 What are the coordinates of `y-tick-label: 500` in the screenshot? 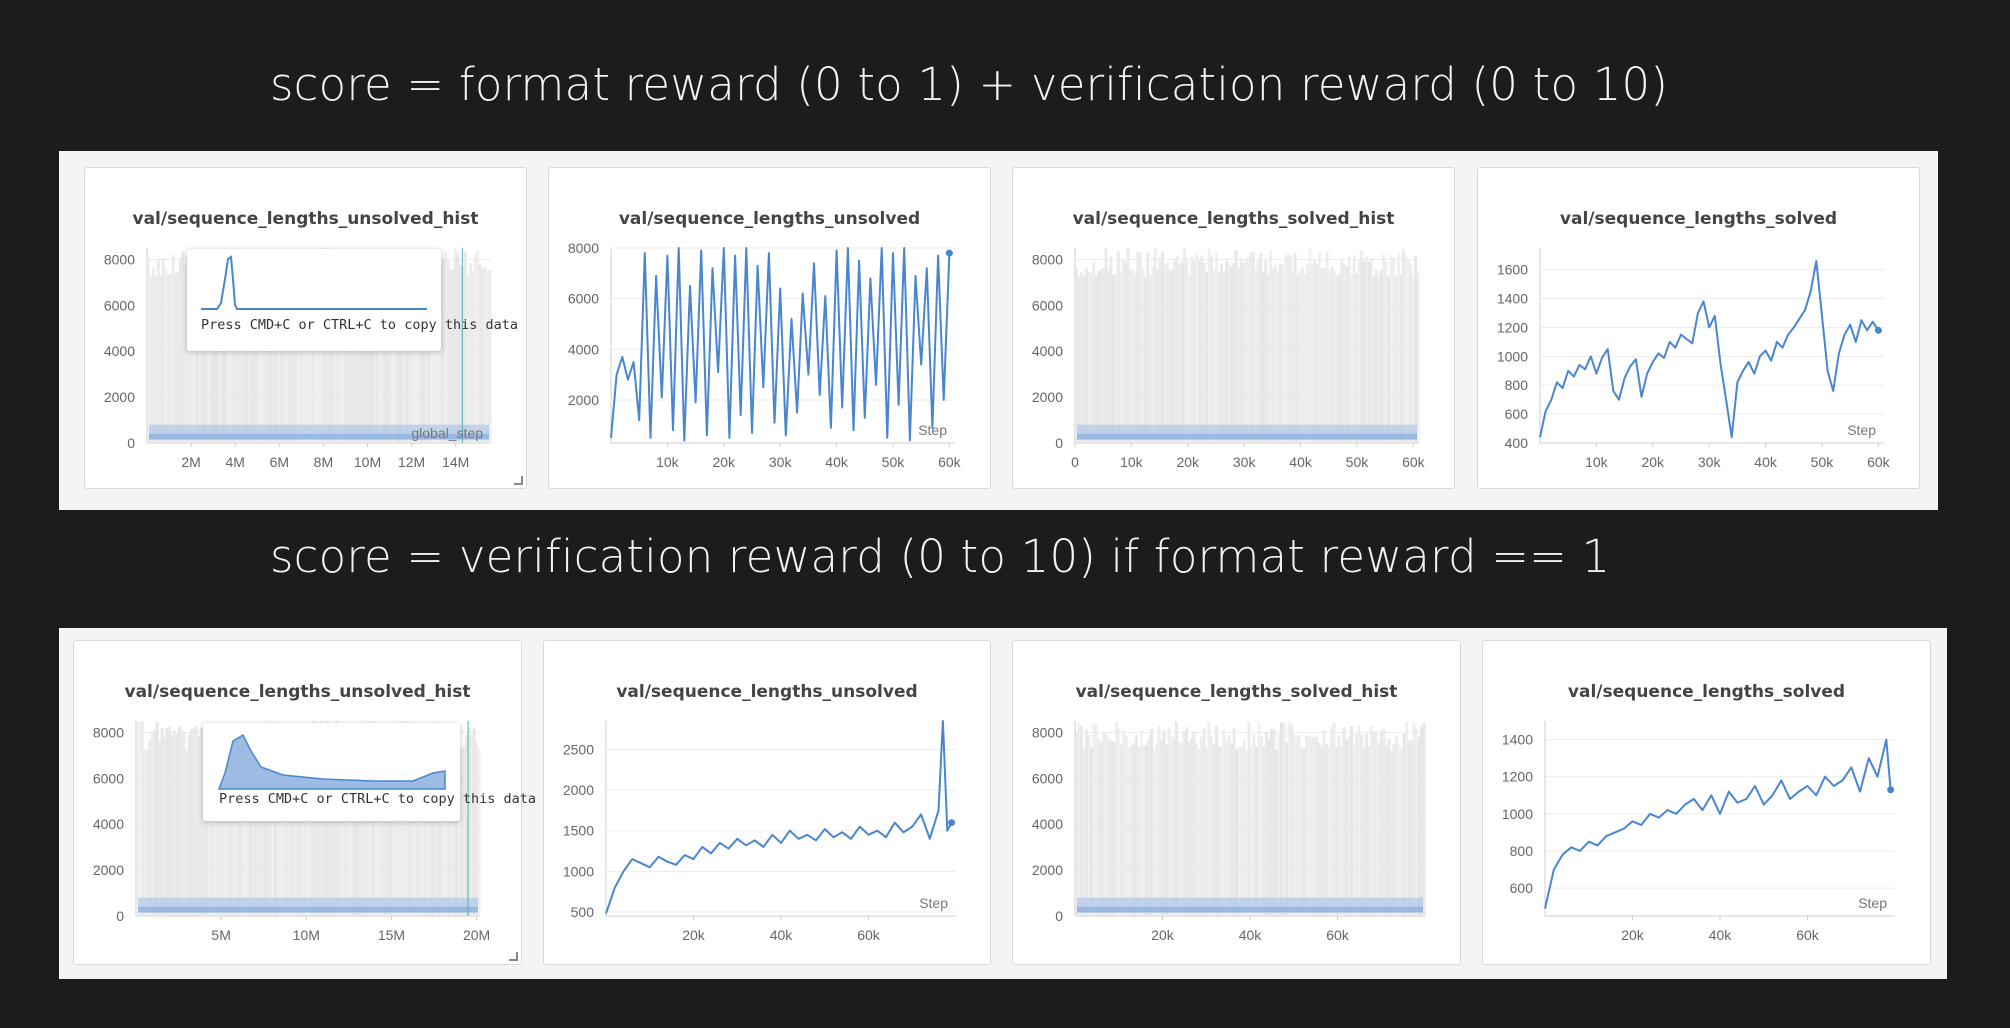 It's located at (583, 912).